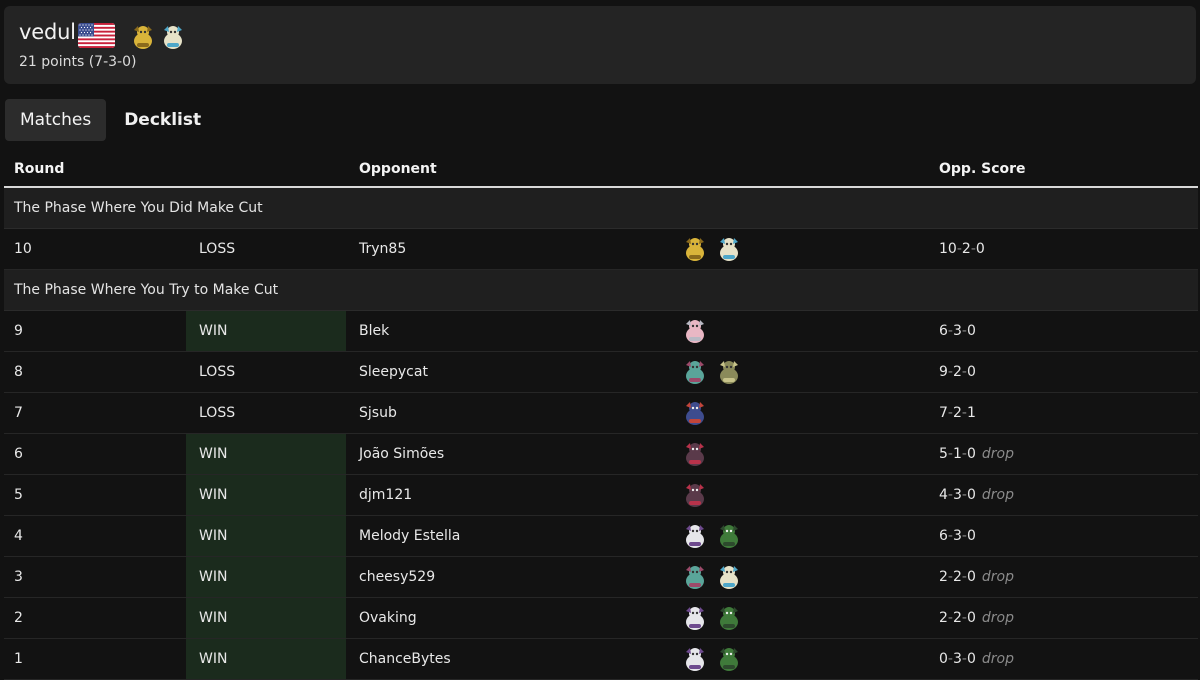 The width and height of the screenshot is (1200, 680). Describe the element at coordinates (18, 495) in the screenshot. I see `round-number: 5` at that location.